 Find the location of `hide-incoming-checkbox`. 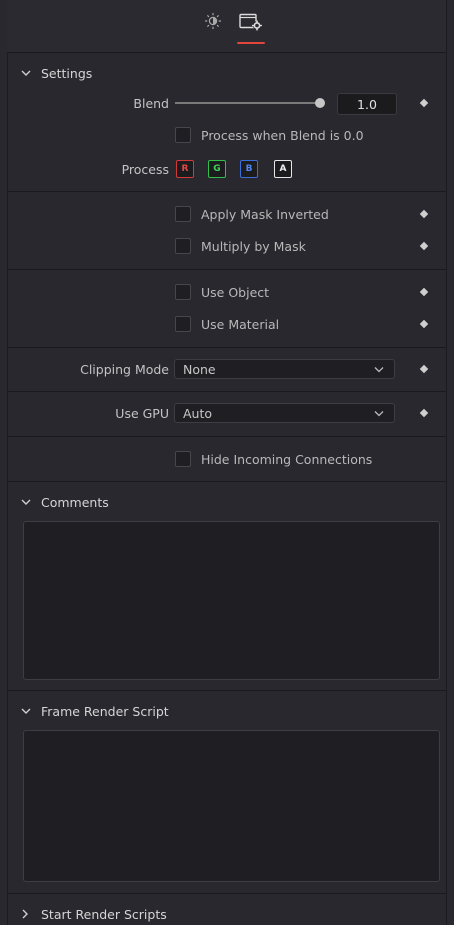

hide-incoming-checkbox is located at coordinates (183, 459).